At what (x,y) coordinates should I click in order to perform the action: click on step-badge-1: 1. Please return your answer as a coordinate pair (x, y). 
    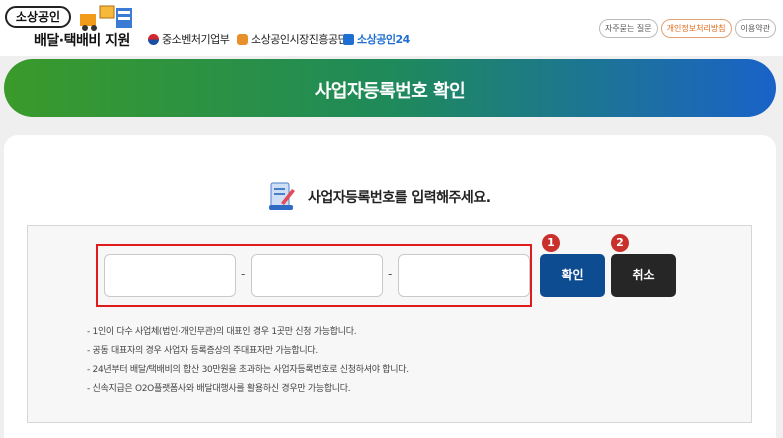
    Looking at the image, I should click on (551, 243).